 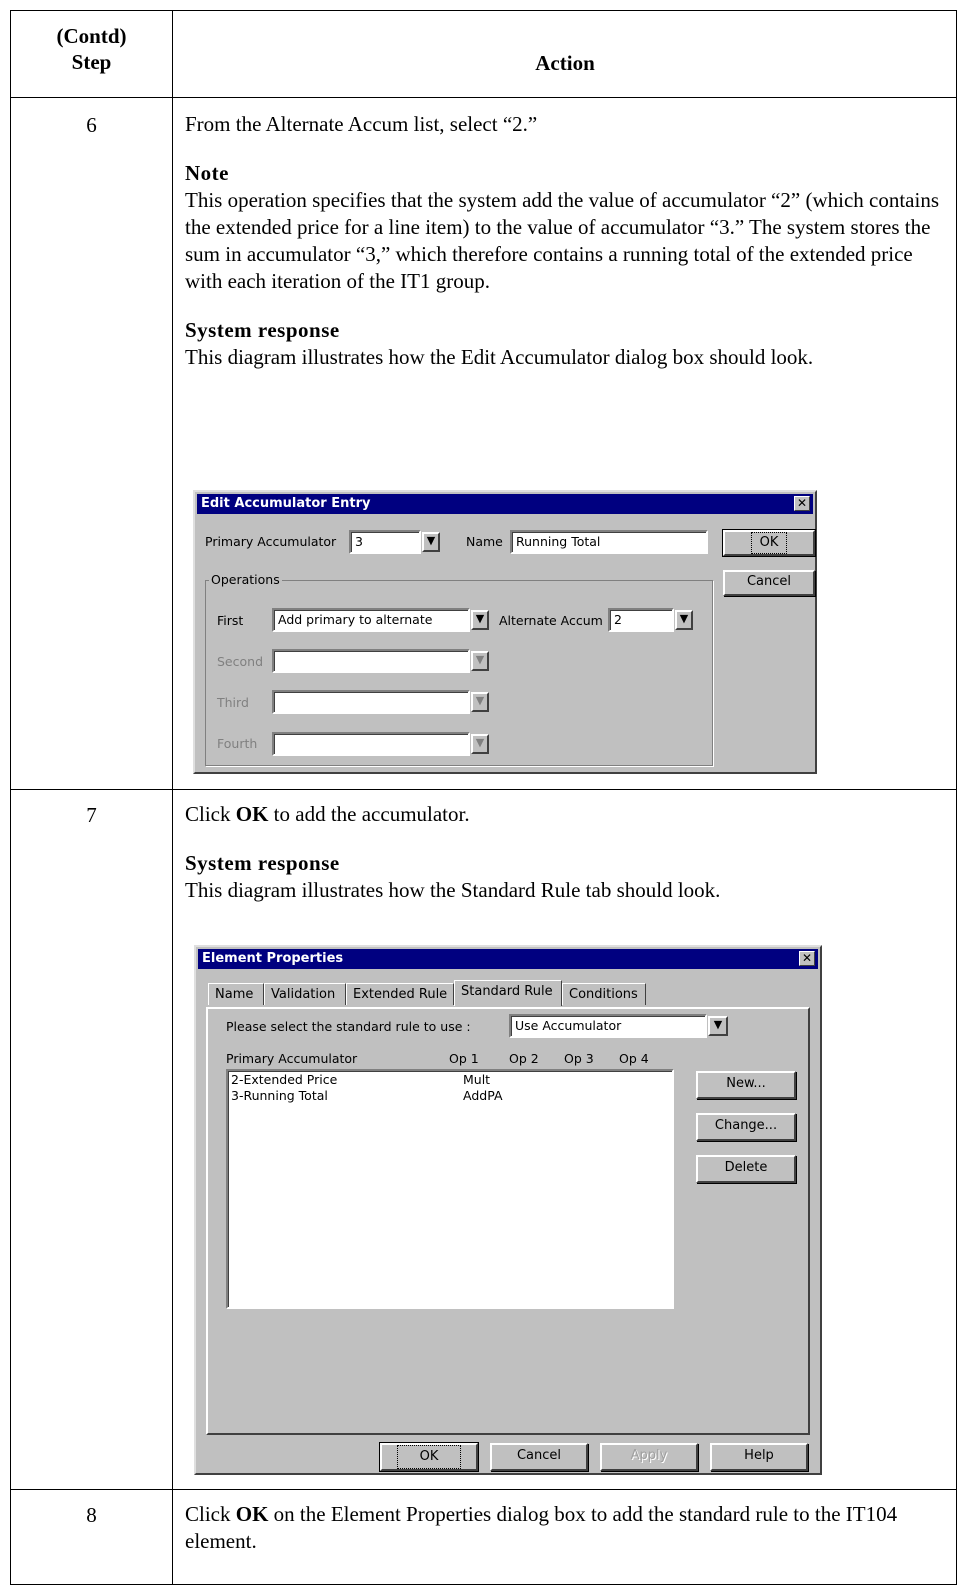 What do you see at coordinates (348, 1026) in the screenshot?
I see `select-rule-label: Please select the standard rule to use :` at bounding box center [348, 1026].